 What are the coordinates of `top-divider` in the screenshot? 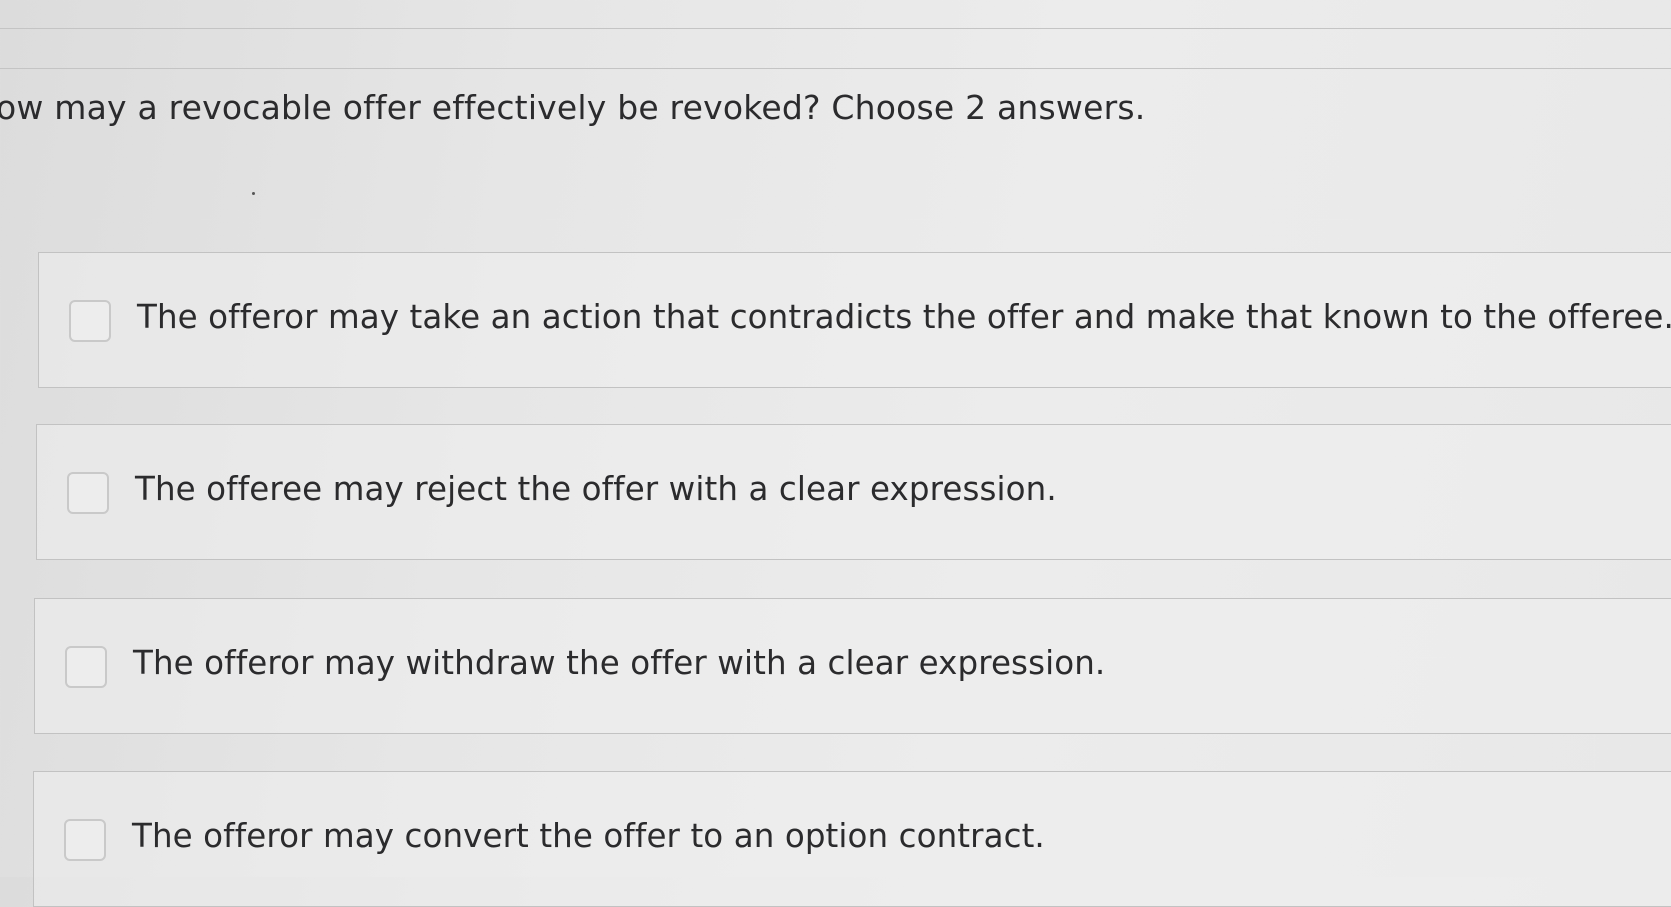 It's located at (835, 28).